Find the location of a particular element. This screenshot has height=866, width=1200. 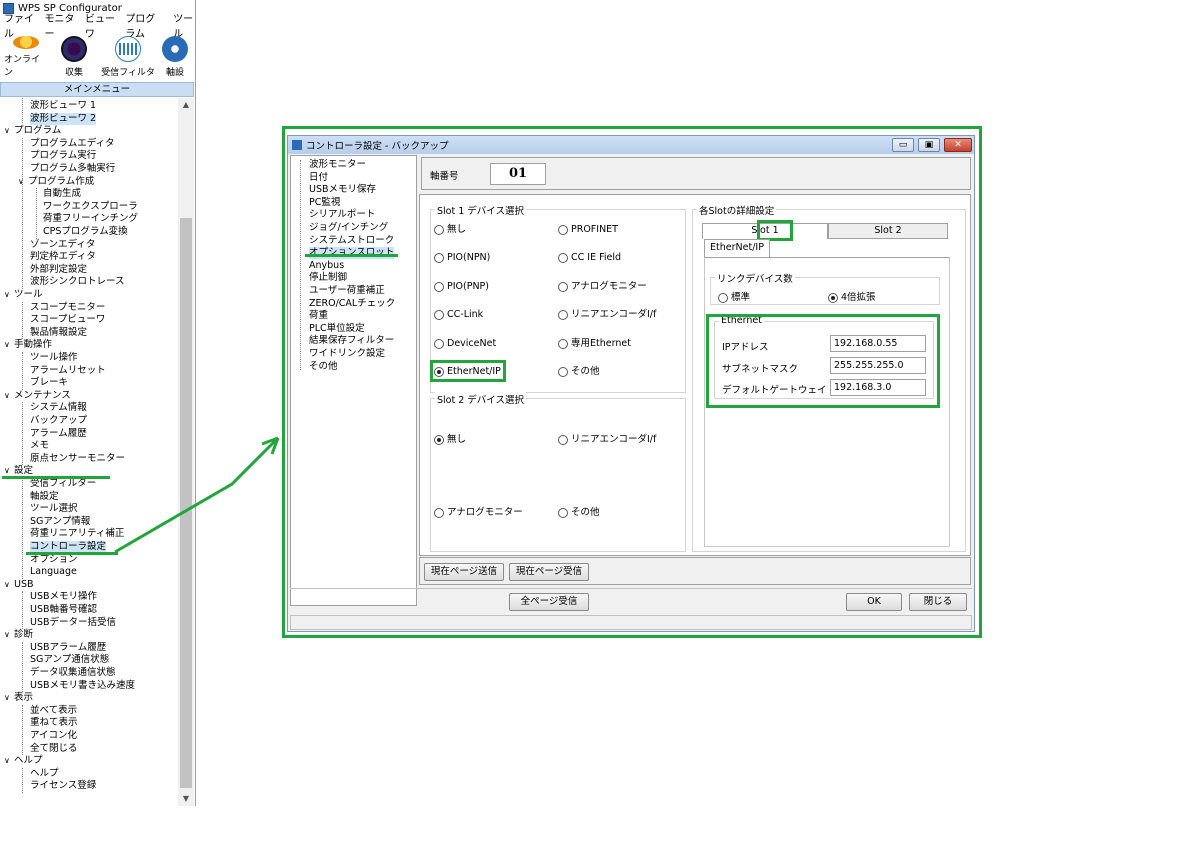

receive-filter-button: 受信フィルタ is located at coordinates (128, 56).